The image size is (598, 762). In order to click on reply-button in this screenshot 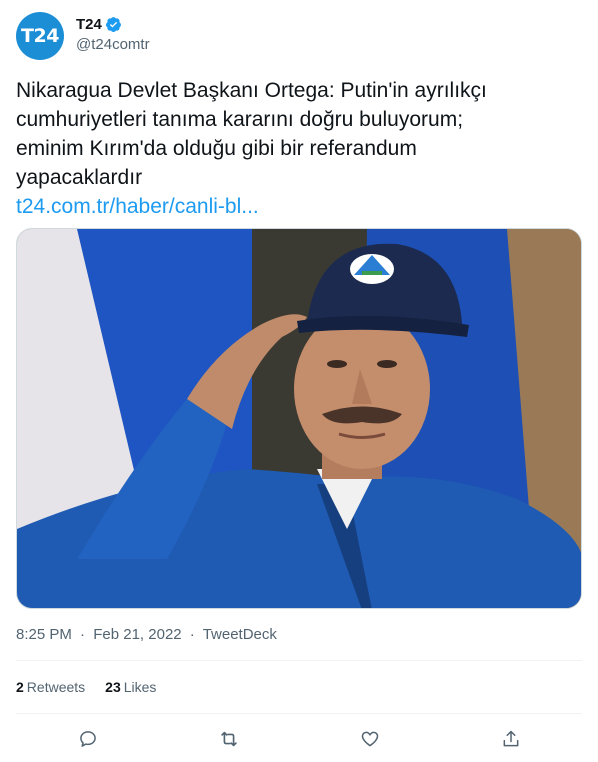, I will do `click(88, 739)`.